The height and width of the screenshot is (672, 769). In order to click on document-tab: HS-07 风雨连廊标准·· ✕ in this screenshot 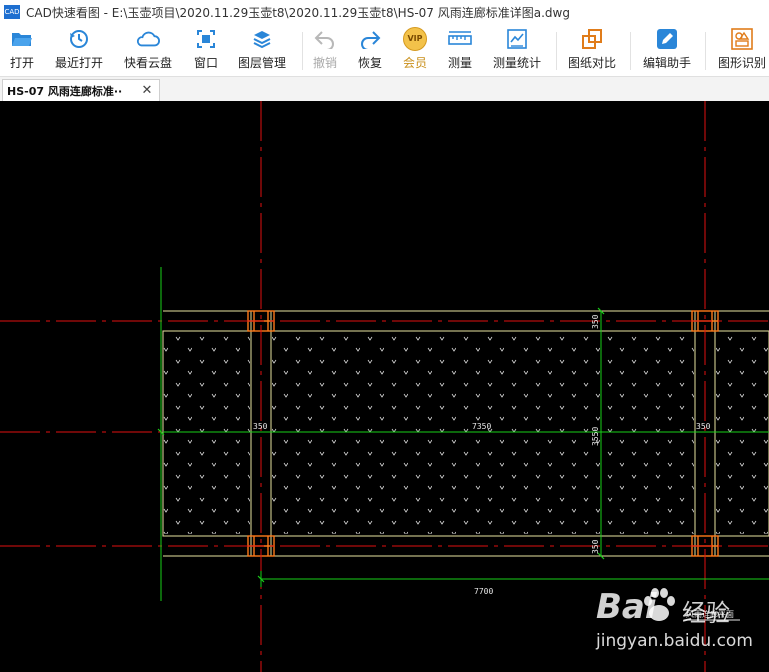, I will do `click(81, 90)`.